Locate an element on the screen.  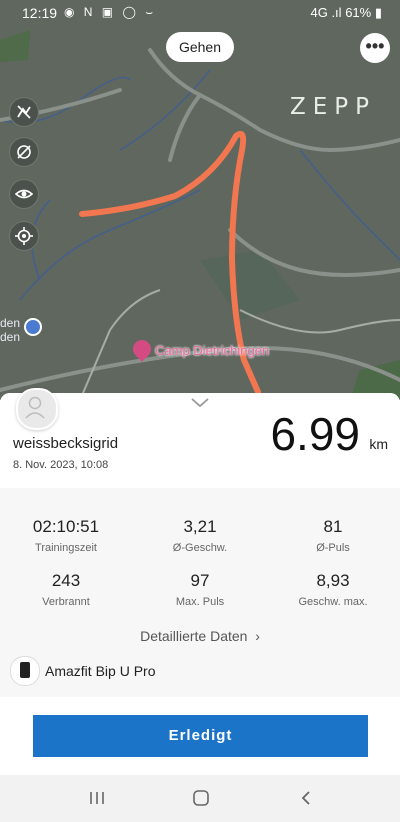
stat-avg-speed: 3,21 Ø-Geschw. is located at coordinates (200, 535).